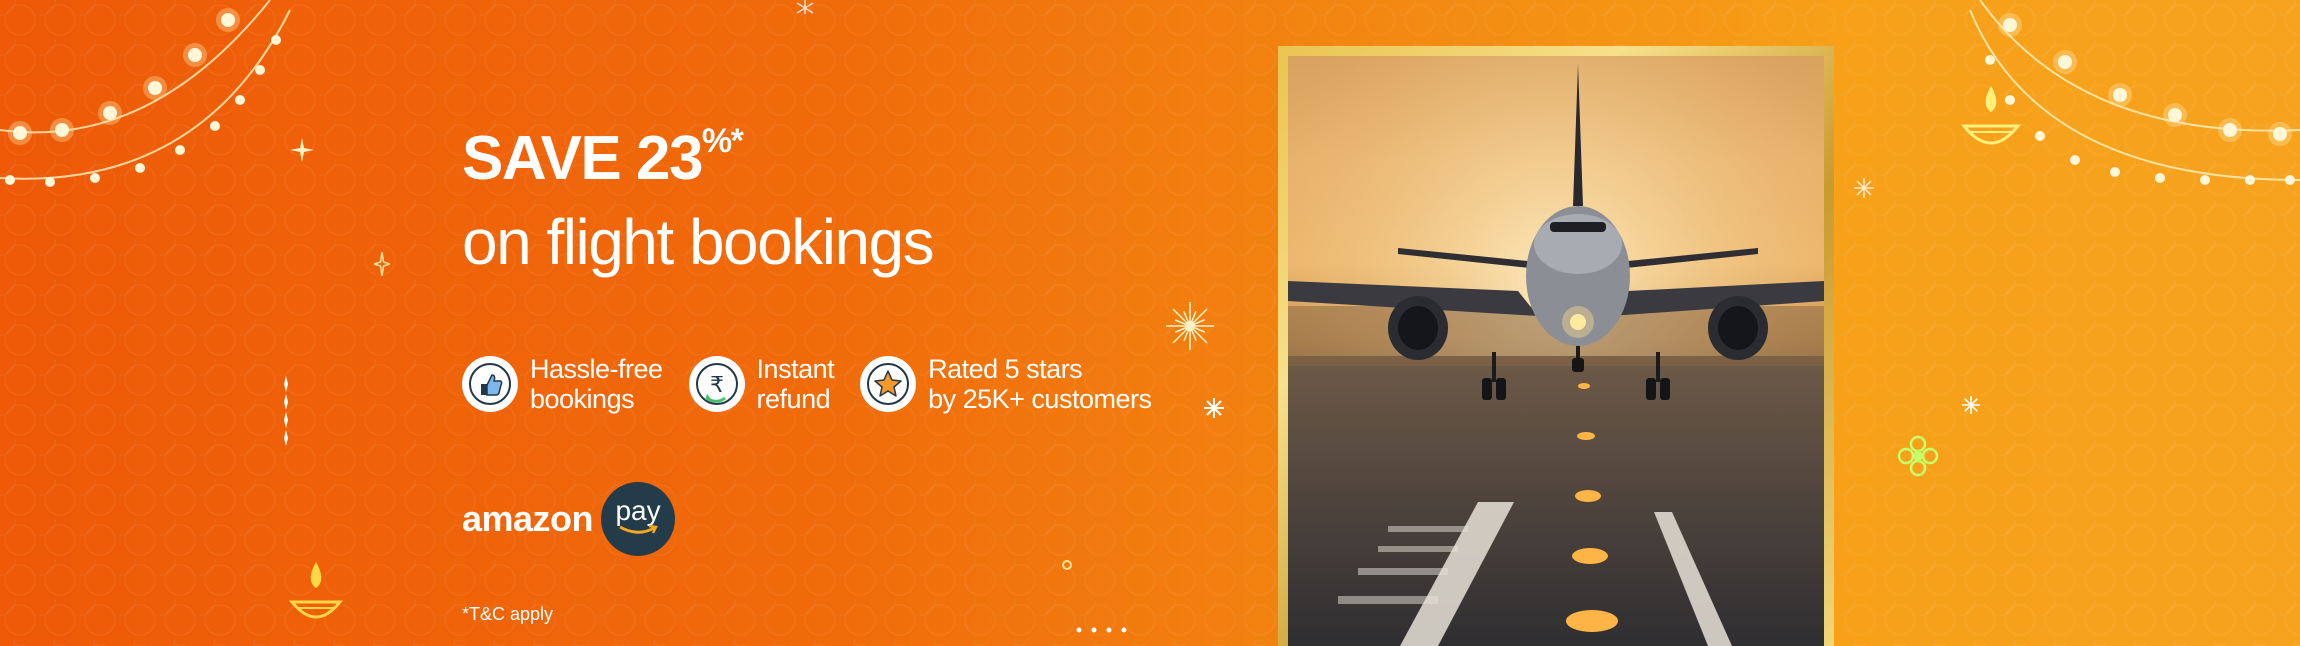 The height and width of the screenshot is (646, 2300). What do you see at coordinates (1040, 399) in the screenshot?
I see `feature-line-2: by 25K+ customers` at bounding box center [1040, 399].